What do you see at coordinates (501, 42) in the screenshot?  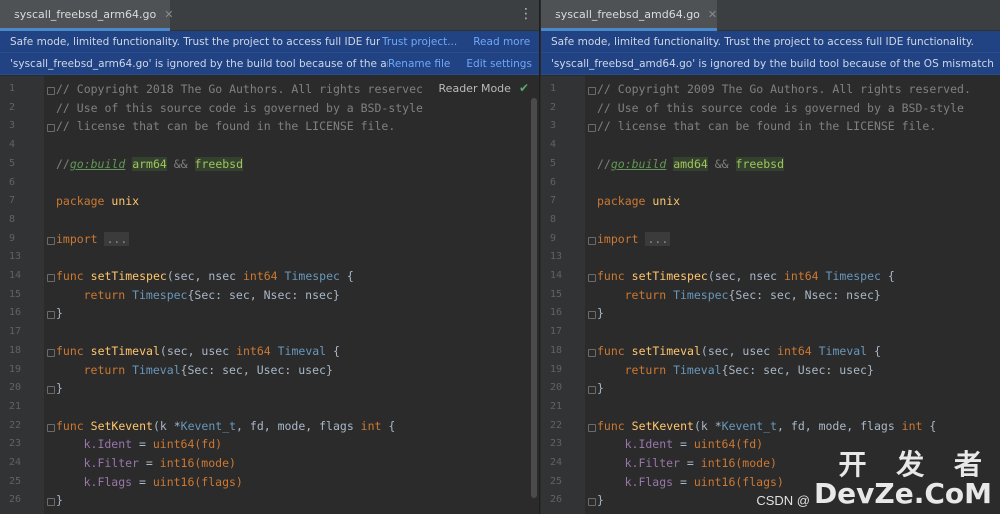 I see `read-more-link: Read more` at bounding box center [501, 42].